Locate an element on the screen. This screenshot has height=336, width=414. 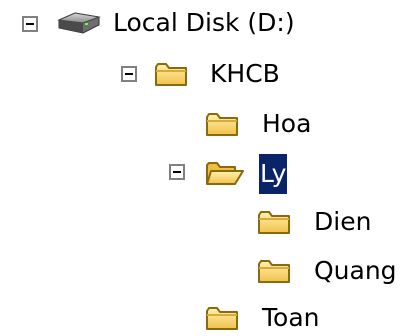
tree-node-label: Quang is located at coordinates (355, 271).